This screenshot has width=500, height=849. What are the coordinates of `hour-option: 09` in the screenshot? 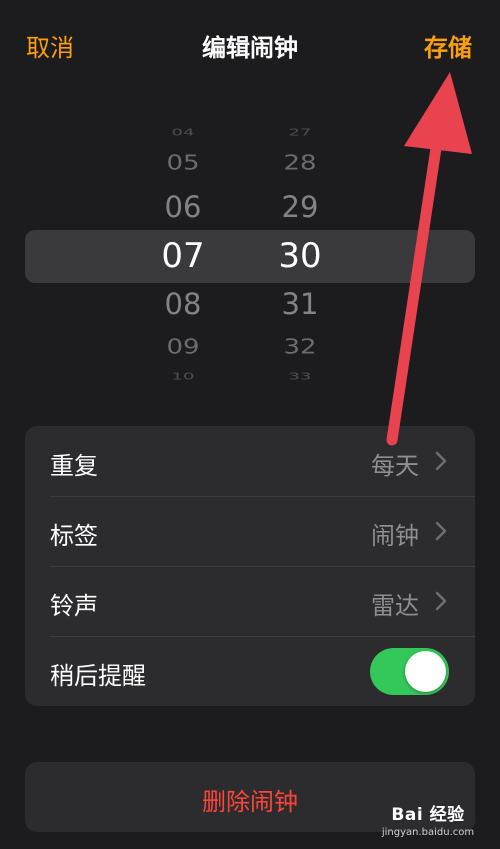 It's located at (183, 347).